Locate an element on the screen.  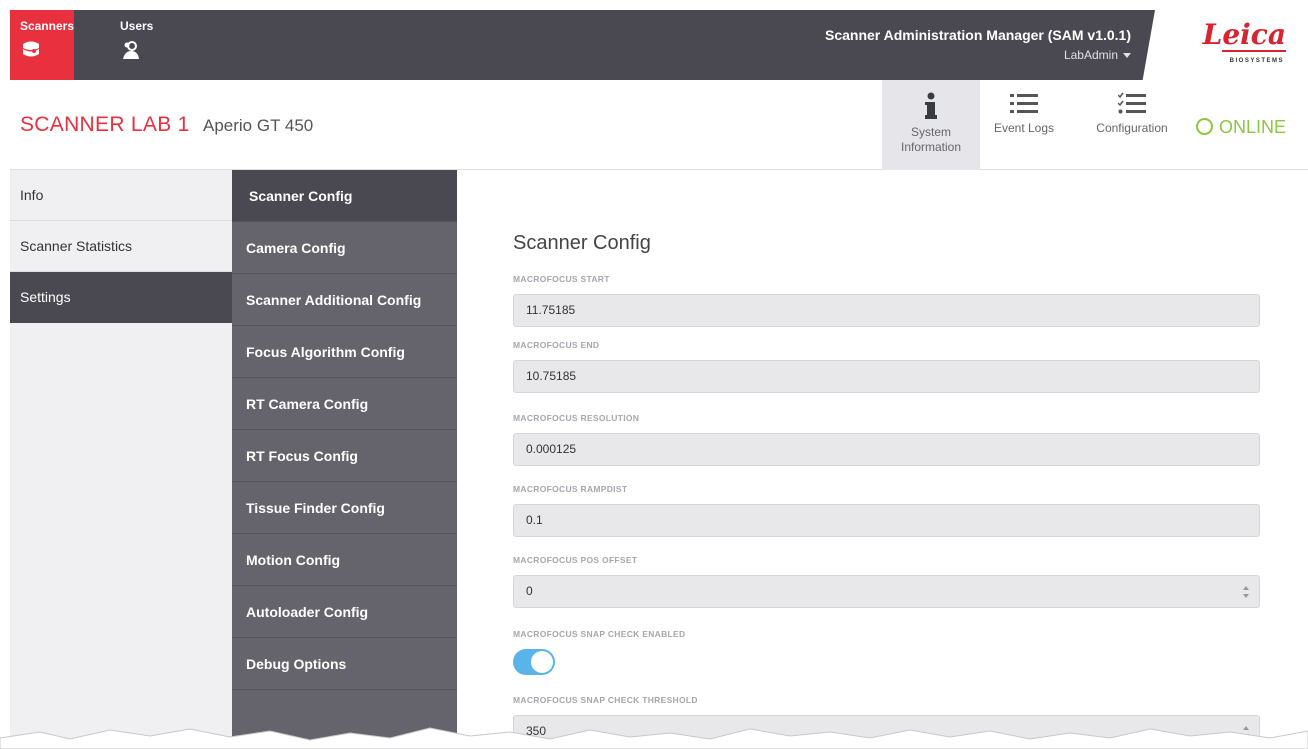
event-logs-label: Event Logs is located at coordinates (1024, 128).